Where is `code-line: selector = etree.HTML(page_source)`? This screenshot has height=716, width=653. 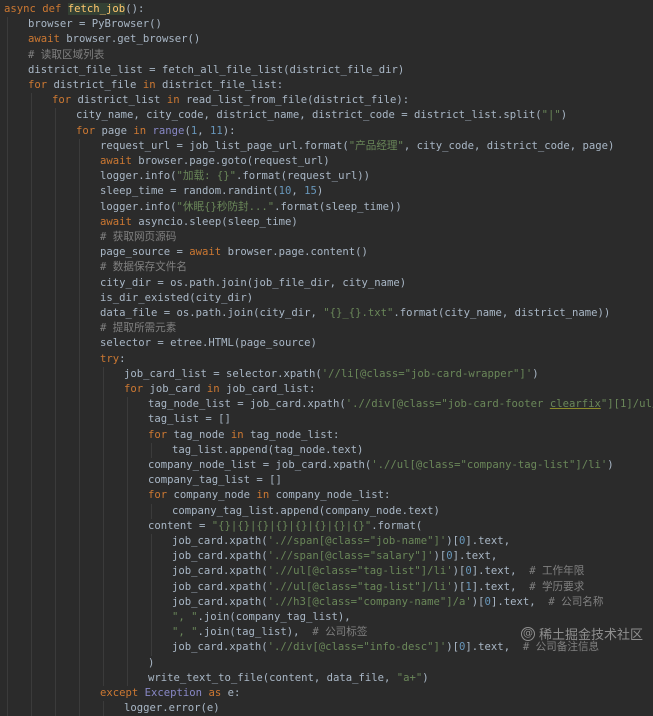 code-line: selector = etree.HTML(page_source) is located at coordinates (326, 343).